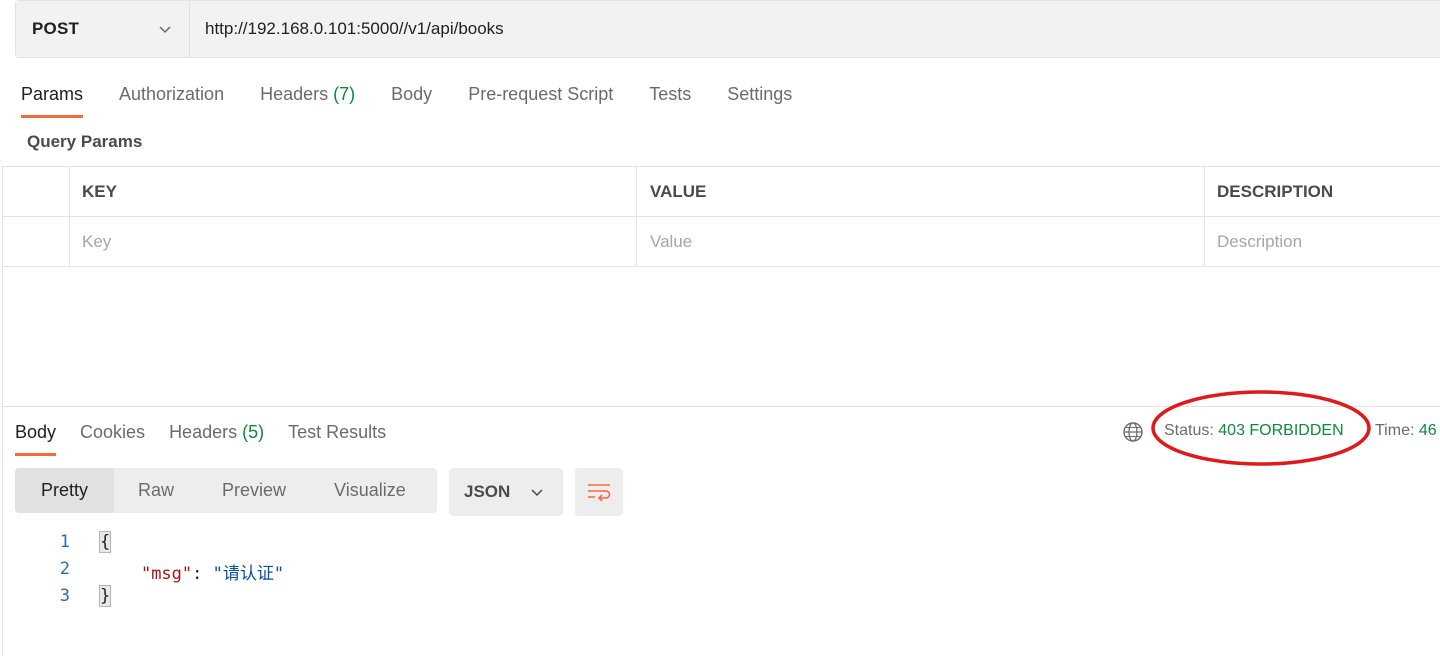 Image resolution: width=1440 pixels, height=656 pixels. What do you see at coordinates (36, 191) in the screenshot?
I see `checkbox-column-header` at bounding box center [36, 191].